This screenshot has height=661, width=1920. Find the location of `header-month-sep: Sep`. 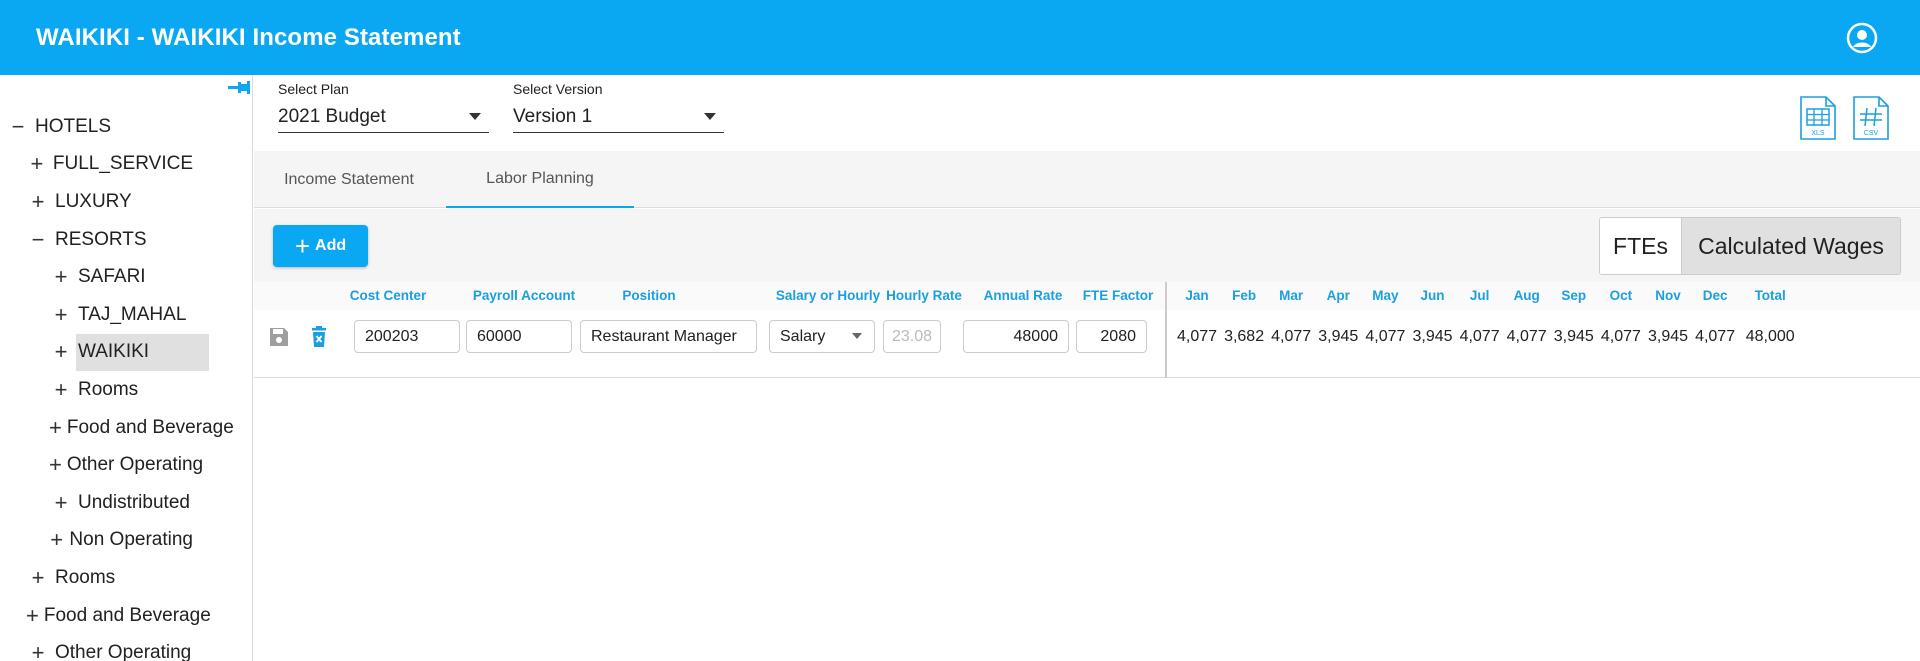

header-month-sep: Sep is located at coordinates (1574, 296).